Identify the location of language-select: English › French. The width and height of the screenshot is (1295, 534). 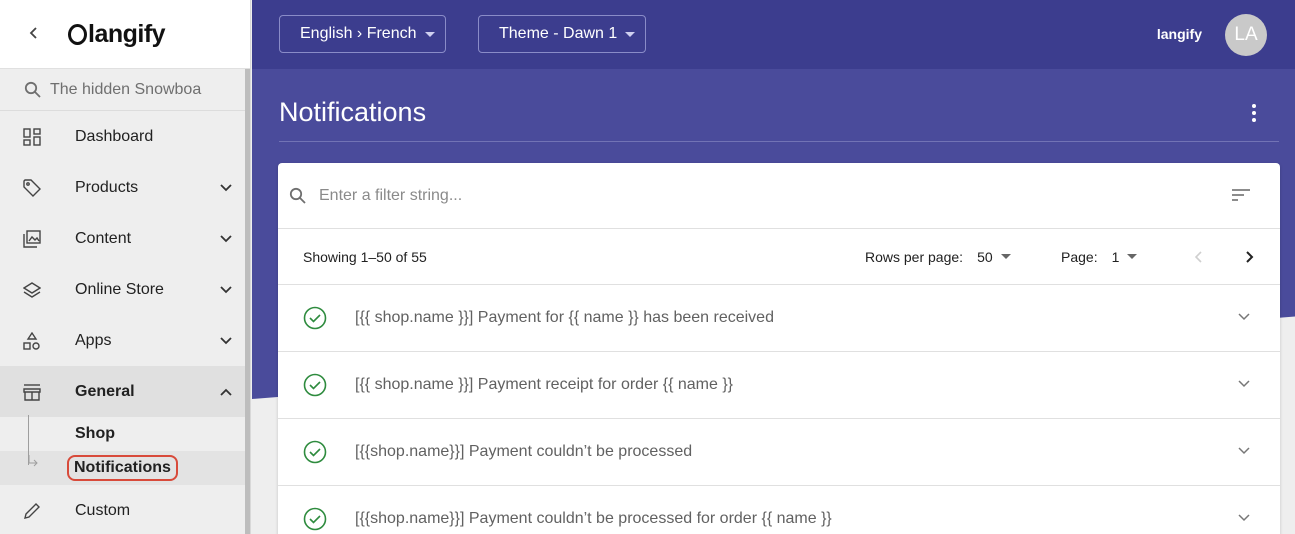
(362, 34).